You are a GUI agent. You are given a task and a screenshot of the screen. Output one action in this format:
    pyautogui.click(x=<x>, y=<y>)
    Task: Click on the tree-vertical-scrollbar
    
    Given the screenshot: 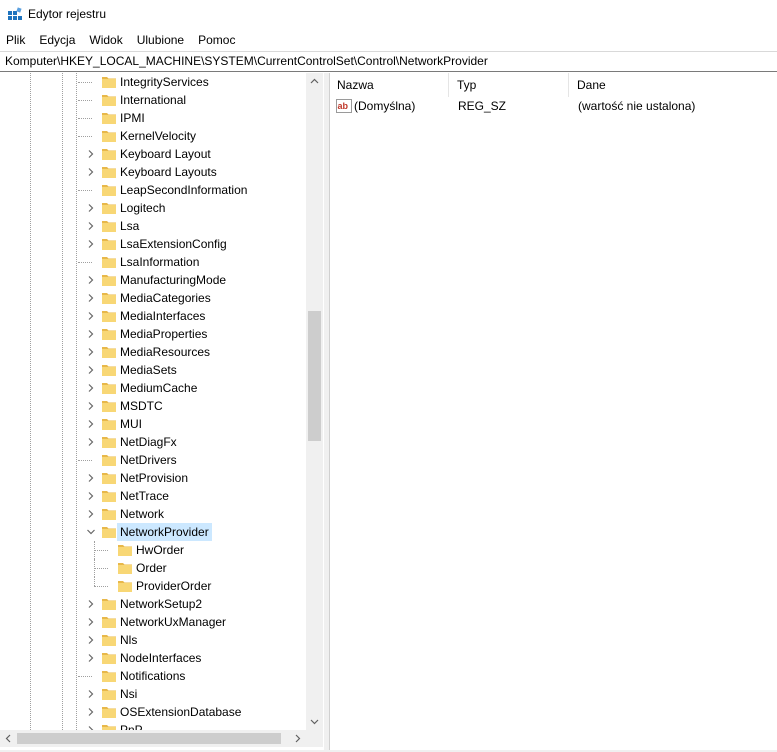 What is the action you would take?
    pyautogui.click(x=314, y=401)
    